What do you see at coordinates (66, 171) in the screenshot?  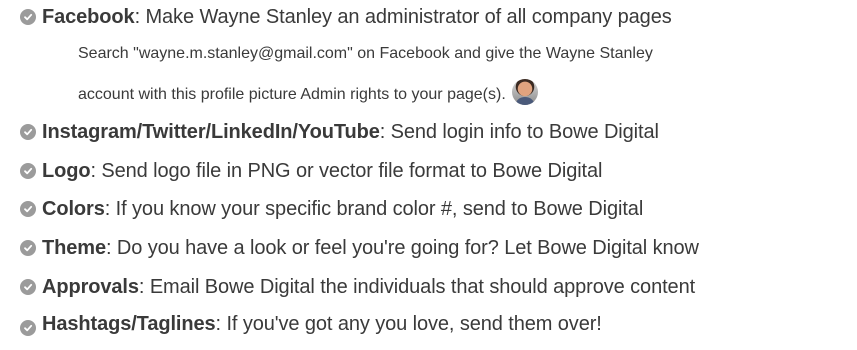 I see `item-title: Logo` at bounding box center [66, 171].